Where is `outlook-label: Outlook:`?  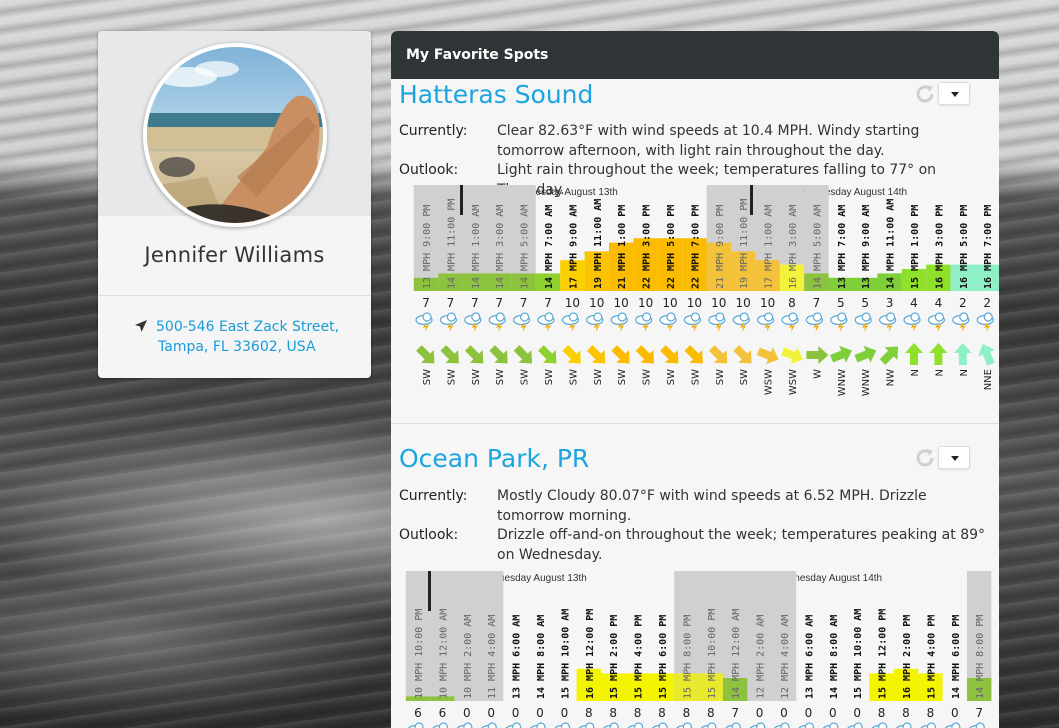 outlook-label: Outlook: is located at coordinates (429, 535).